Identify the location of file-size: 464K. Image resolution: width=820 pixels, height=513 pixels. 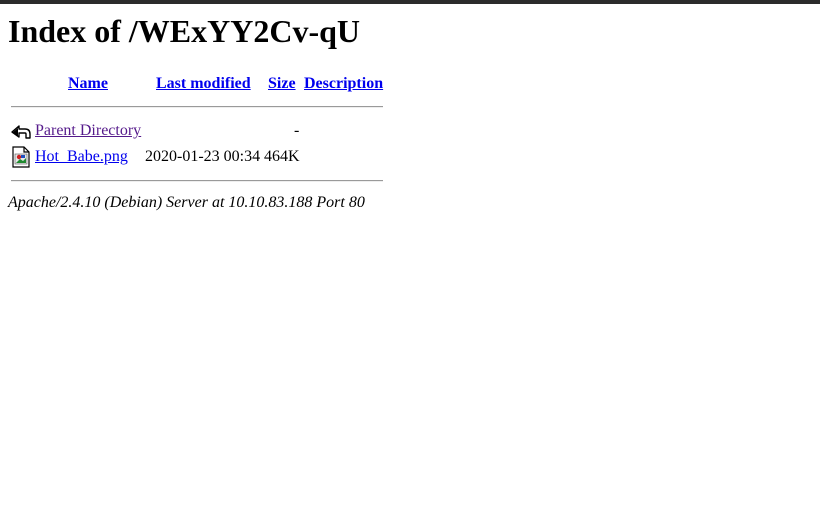
(282, 156).